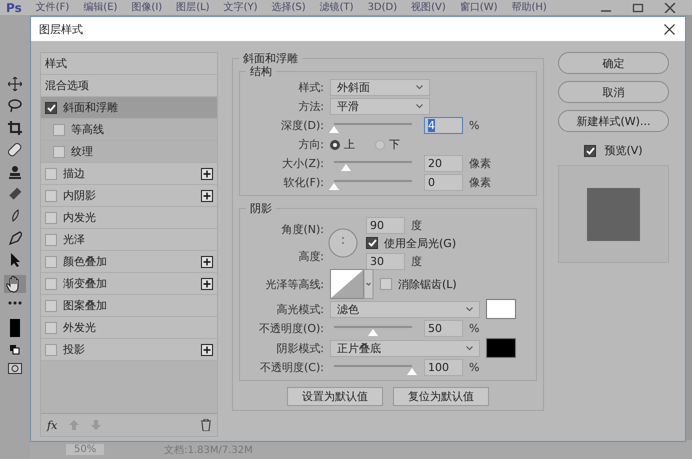 Image resolution: width=692 pixels, height=459 pixels. What do you see at coordinates (669, 29) in the screenshot?
I see `close-icon` at bounding box center [669, 29].